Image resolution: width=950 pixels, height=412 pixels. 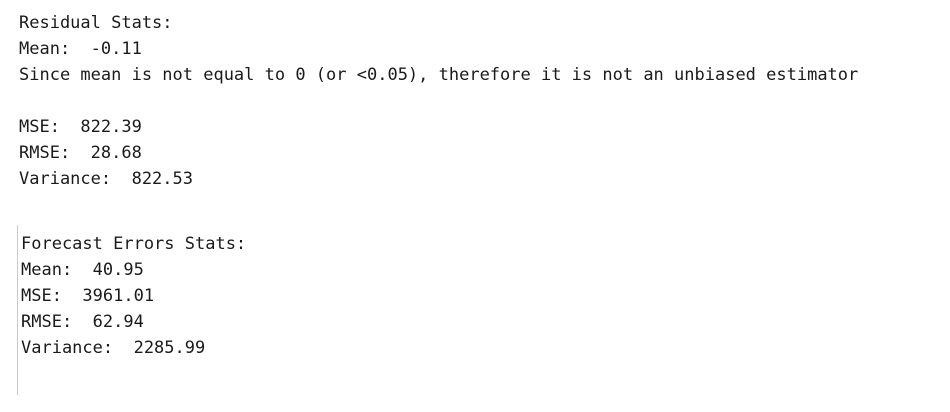 What do you see at coordinates (17, 310) in the screenshot?
I see `output-divider` at bounding box center [17, 310].